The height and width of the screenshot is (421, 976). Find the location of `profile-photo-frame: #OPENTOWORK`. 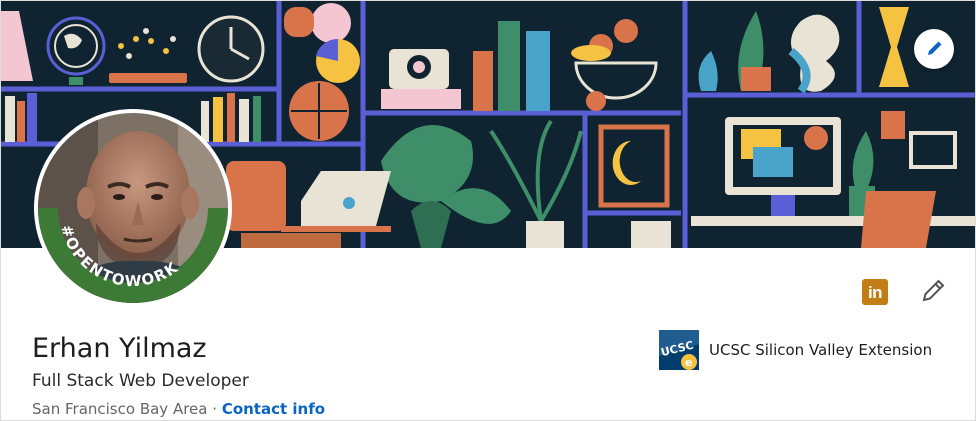

profile-photo-frame: #OPENTOWORK is located at coordinates (133, 208).